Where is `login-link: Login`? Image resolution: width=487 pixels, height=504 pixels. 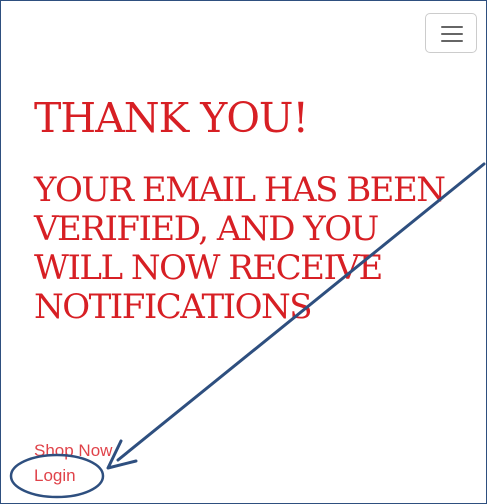
login-link: Login is located at coordinates (55, 476).